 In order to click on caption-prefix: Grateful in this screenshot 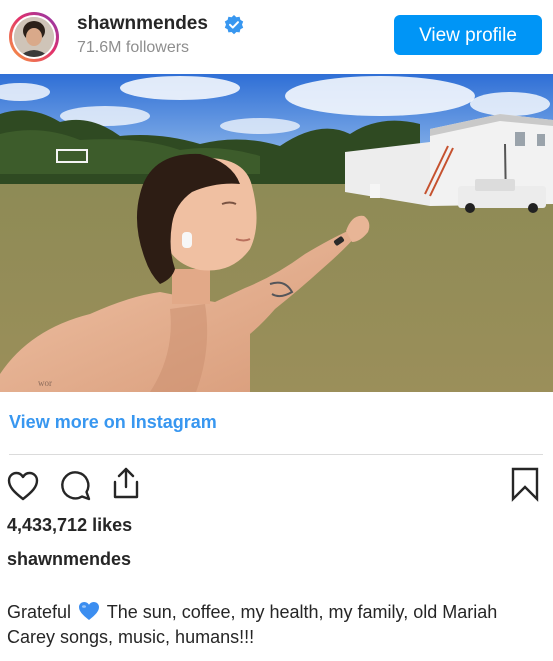, I will do `click(39, 612)`.